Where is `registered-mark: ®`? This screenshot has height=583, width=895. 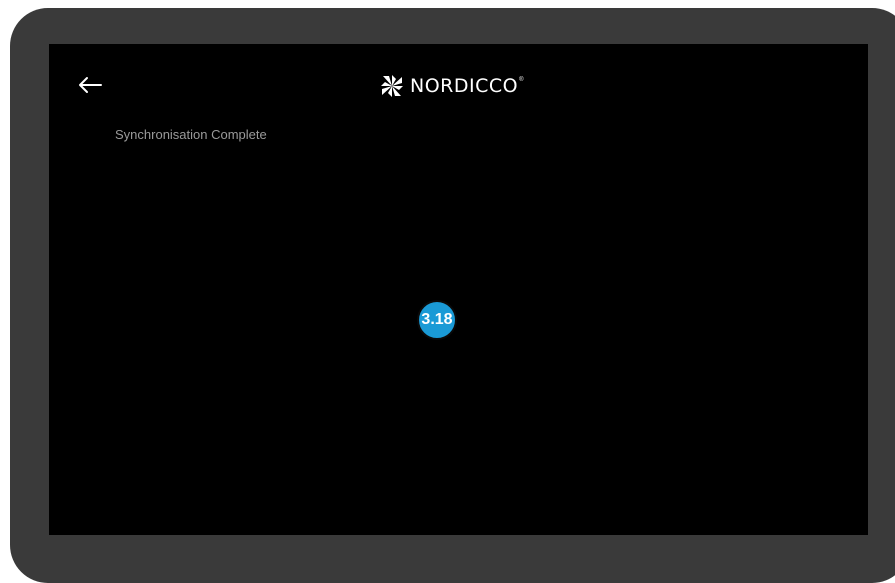 registered-mark: ® is located at coordinates (521, 80).